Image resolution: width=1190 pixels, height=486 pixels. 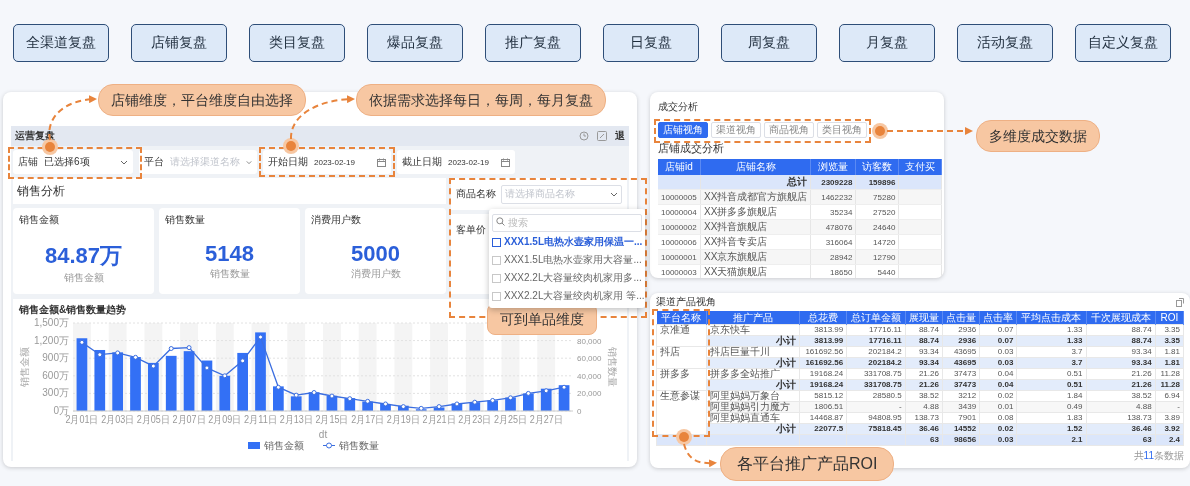 What do you see at coordinates (1051, 429) in the screenshot?
I see `table-cell: 1.52` at bounding box center [1051, 429].